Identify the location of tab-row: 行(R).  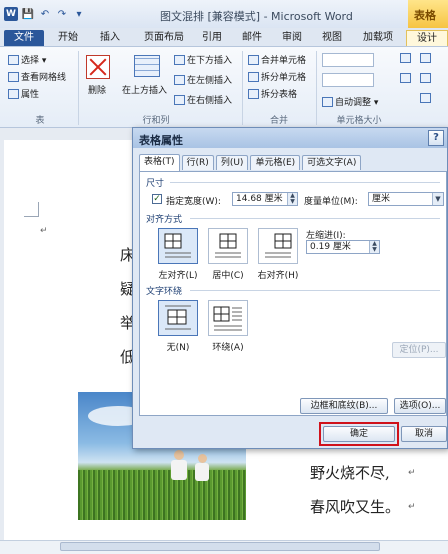
(197, 162).